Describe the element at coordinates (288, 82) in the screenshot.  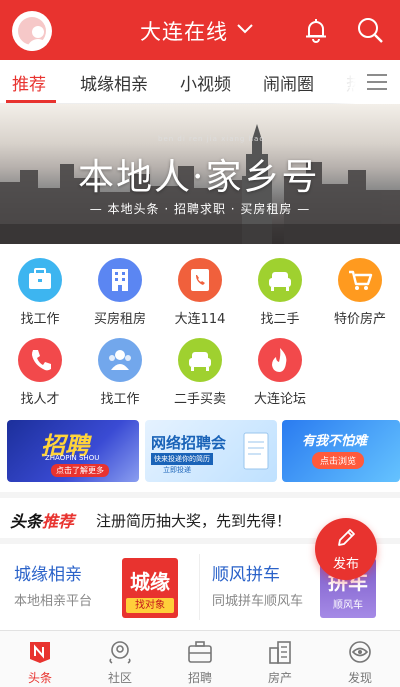
I see `tab-circle: 闹闹圈` at that location.